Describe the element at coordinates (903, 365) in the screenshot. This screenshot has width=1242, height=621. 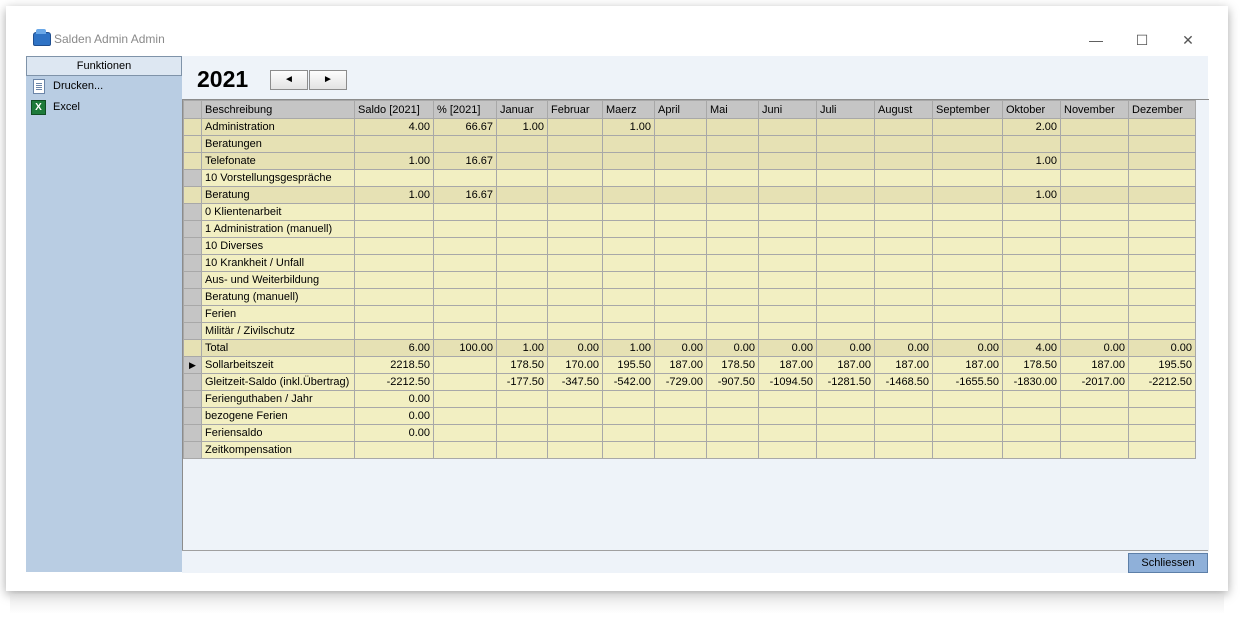
I see `table-cell: 187.00` at that location.